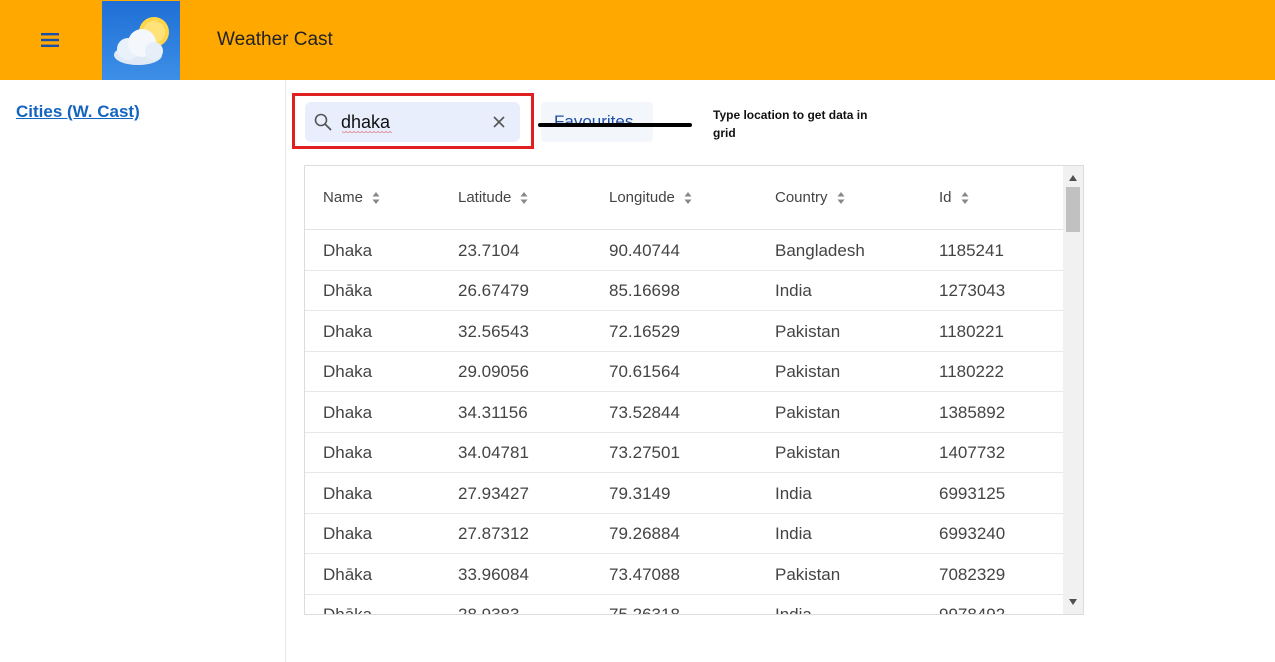  What do you see at coordinates (644, 371) in the screenshot?
I see `cell-longitude: 70.61564` at bounding box center [644, 371].